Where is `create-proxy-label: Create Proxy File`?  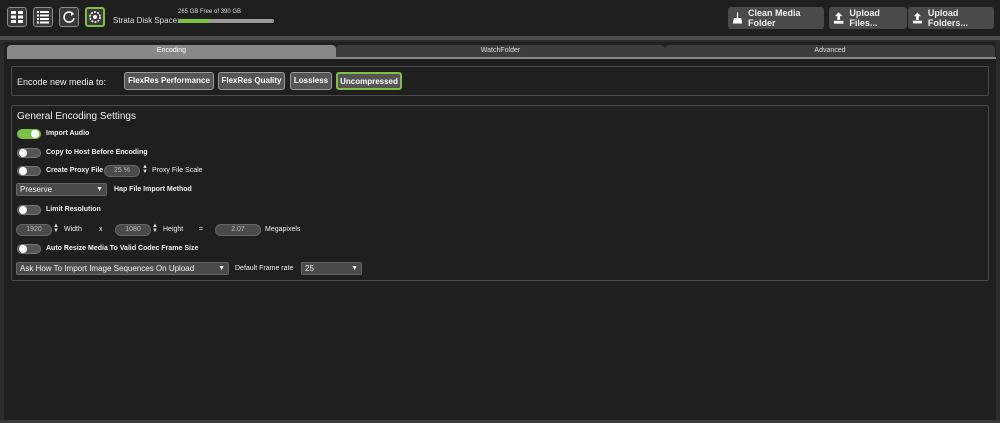
create-proxy-label: Create Proxy File is located at coordinates (75, 170).